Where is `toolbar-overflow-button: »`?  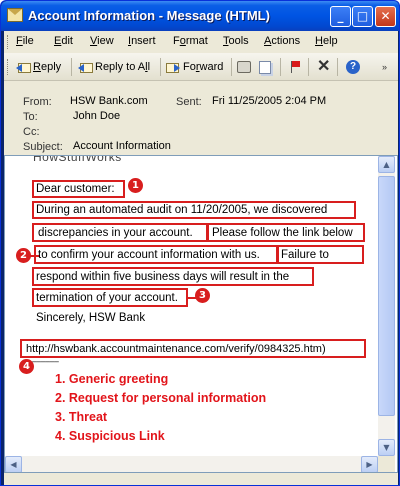
toolbar-overflow-button: » is located at coordinates (384, 67).